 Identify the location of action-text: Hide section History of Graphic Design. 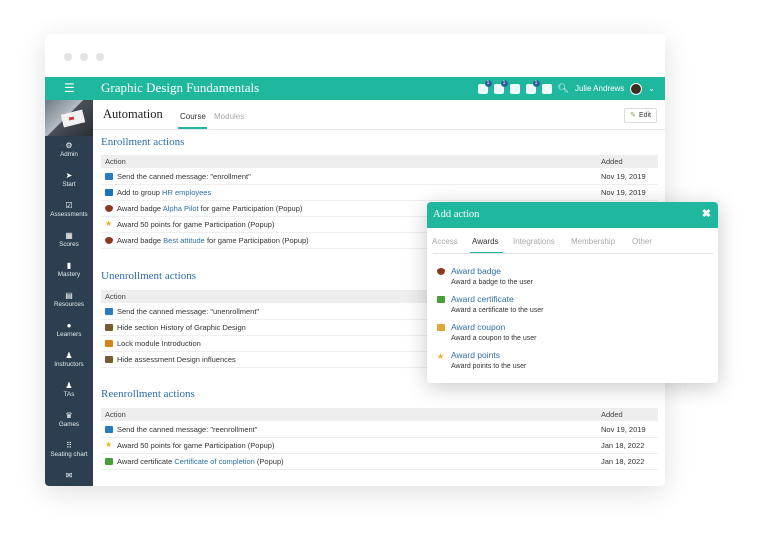
(181, 327).